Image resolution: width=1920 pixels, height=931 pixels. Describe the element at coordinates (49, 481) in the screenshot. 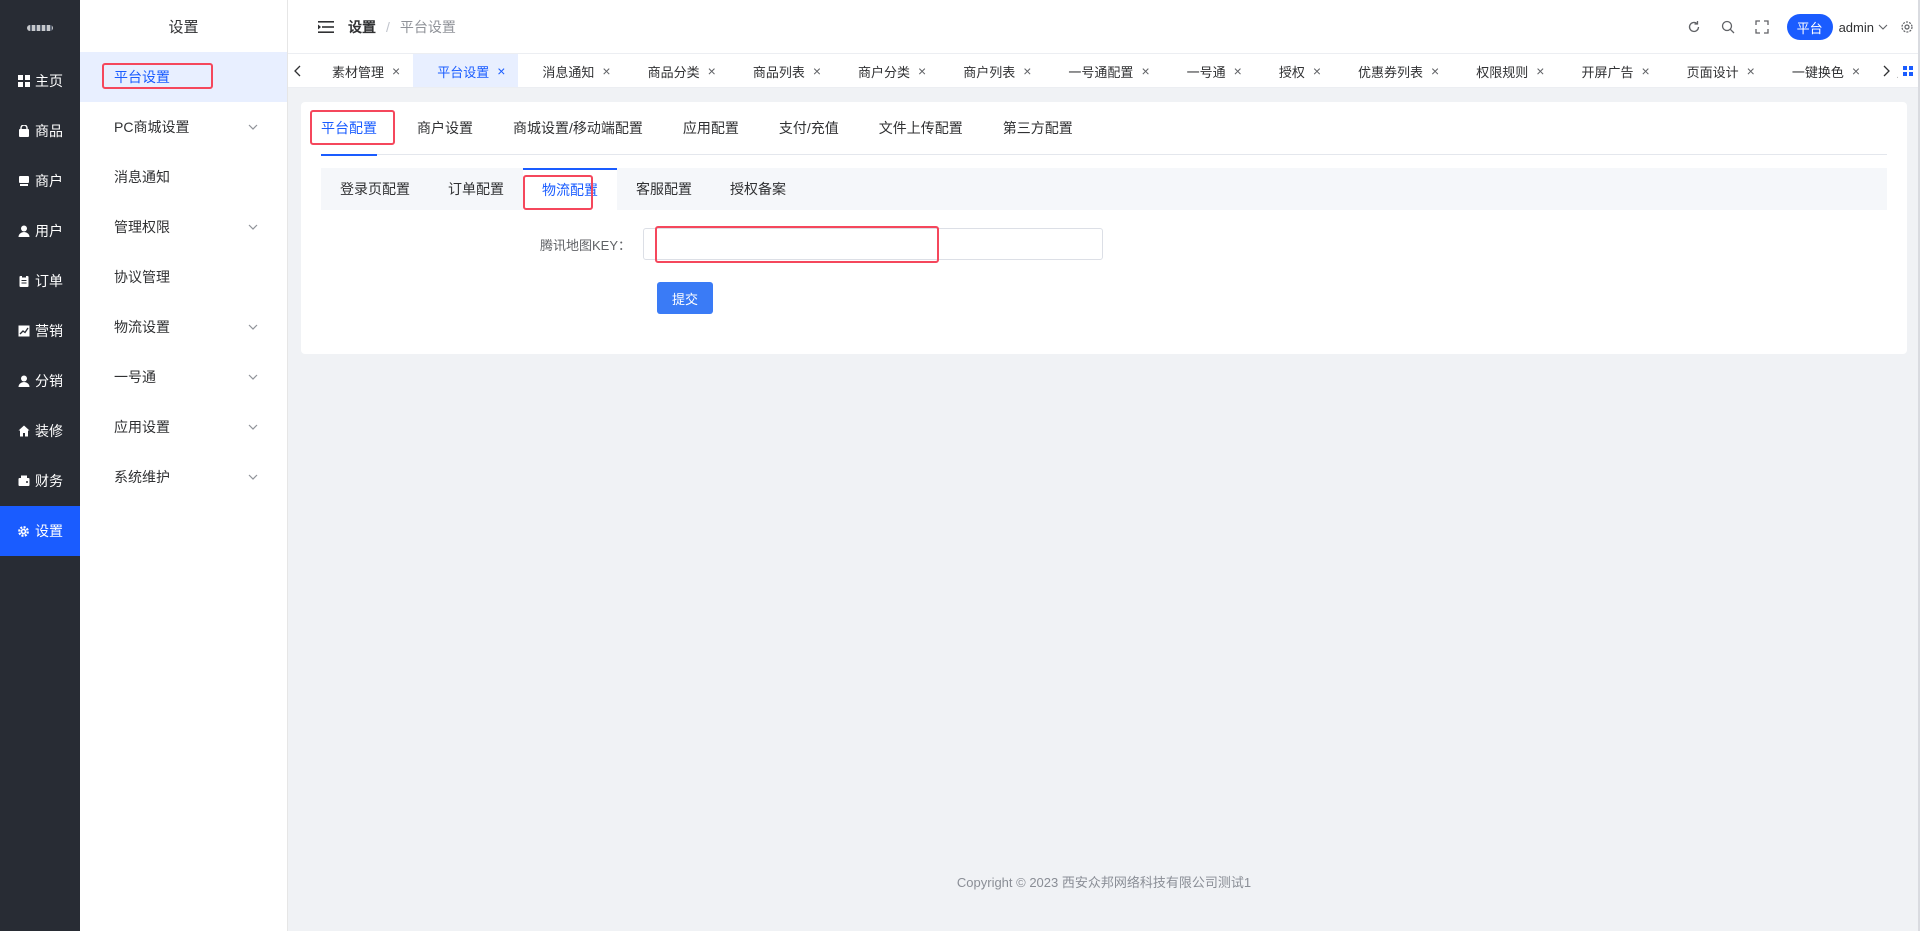

I see `rail-item-label: 财务` at that location.